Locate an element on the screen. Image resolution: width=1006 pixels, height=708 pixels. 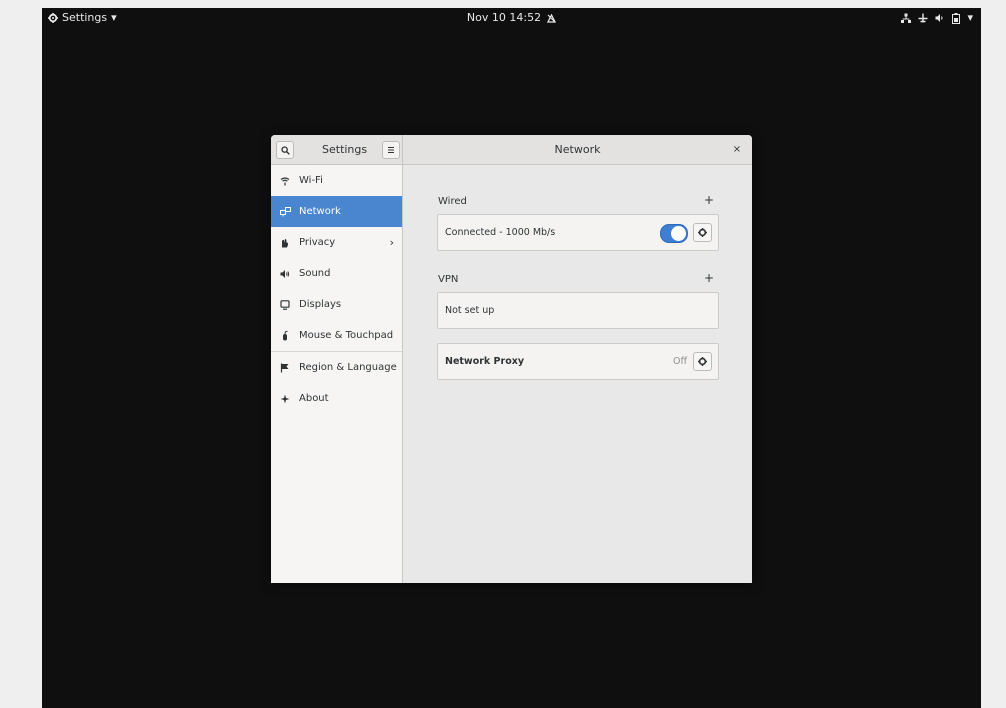
wired-status: Connected - 1000 Mb/s is located at coordinates (500, 232).